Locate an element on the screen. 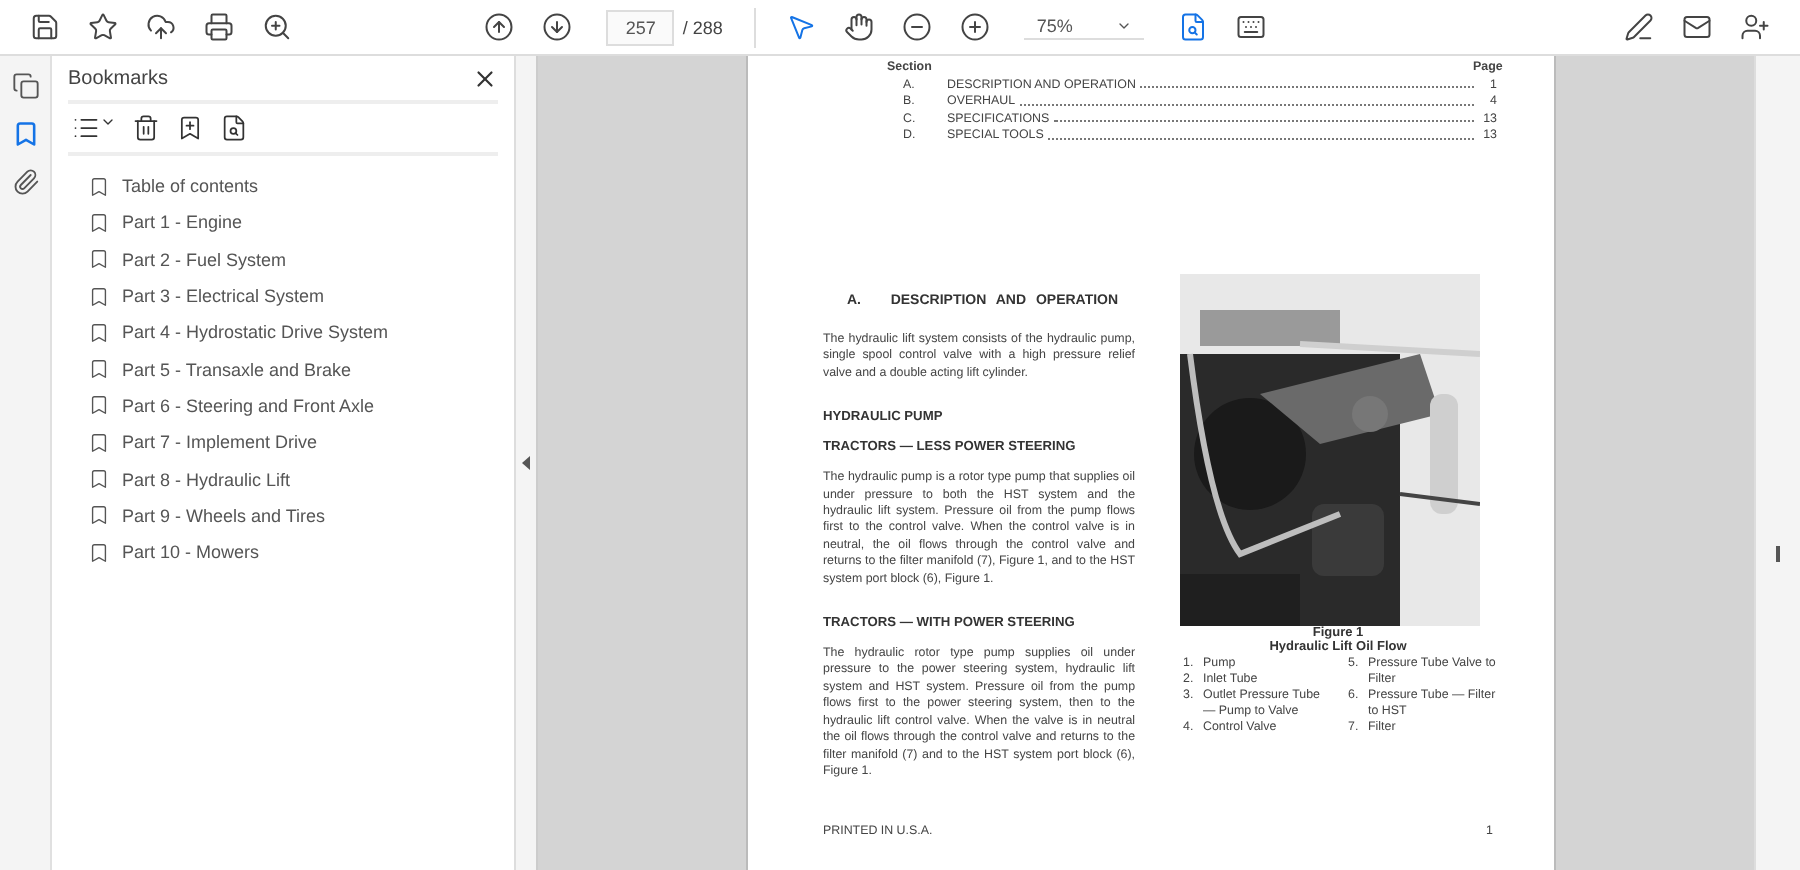 Image resolution: width=1800 pixels, height=870 pixels. print-icon is located at coordinates (219, 27).